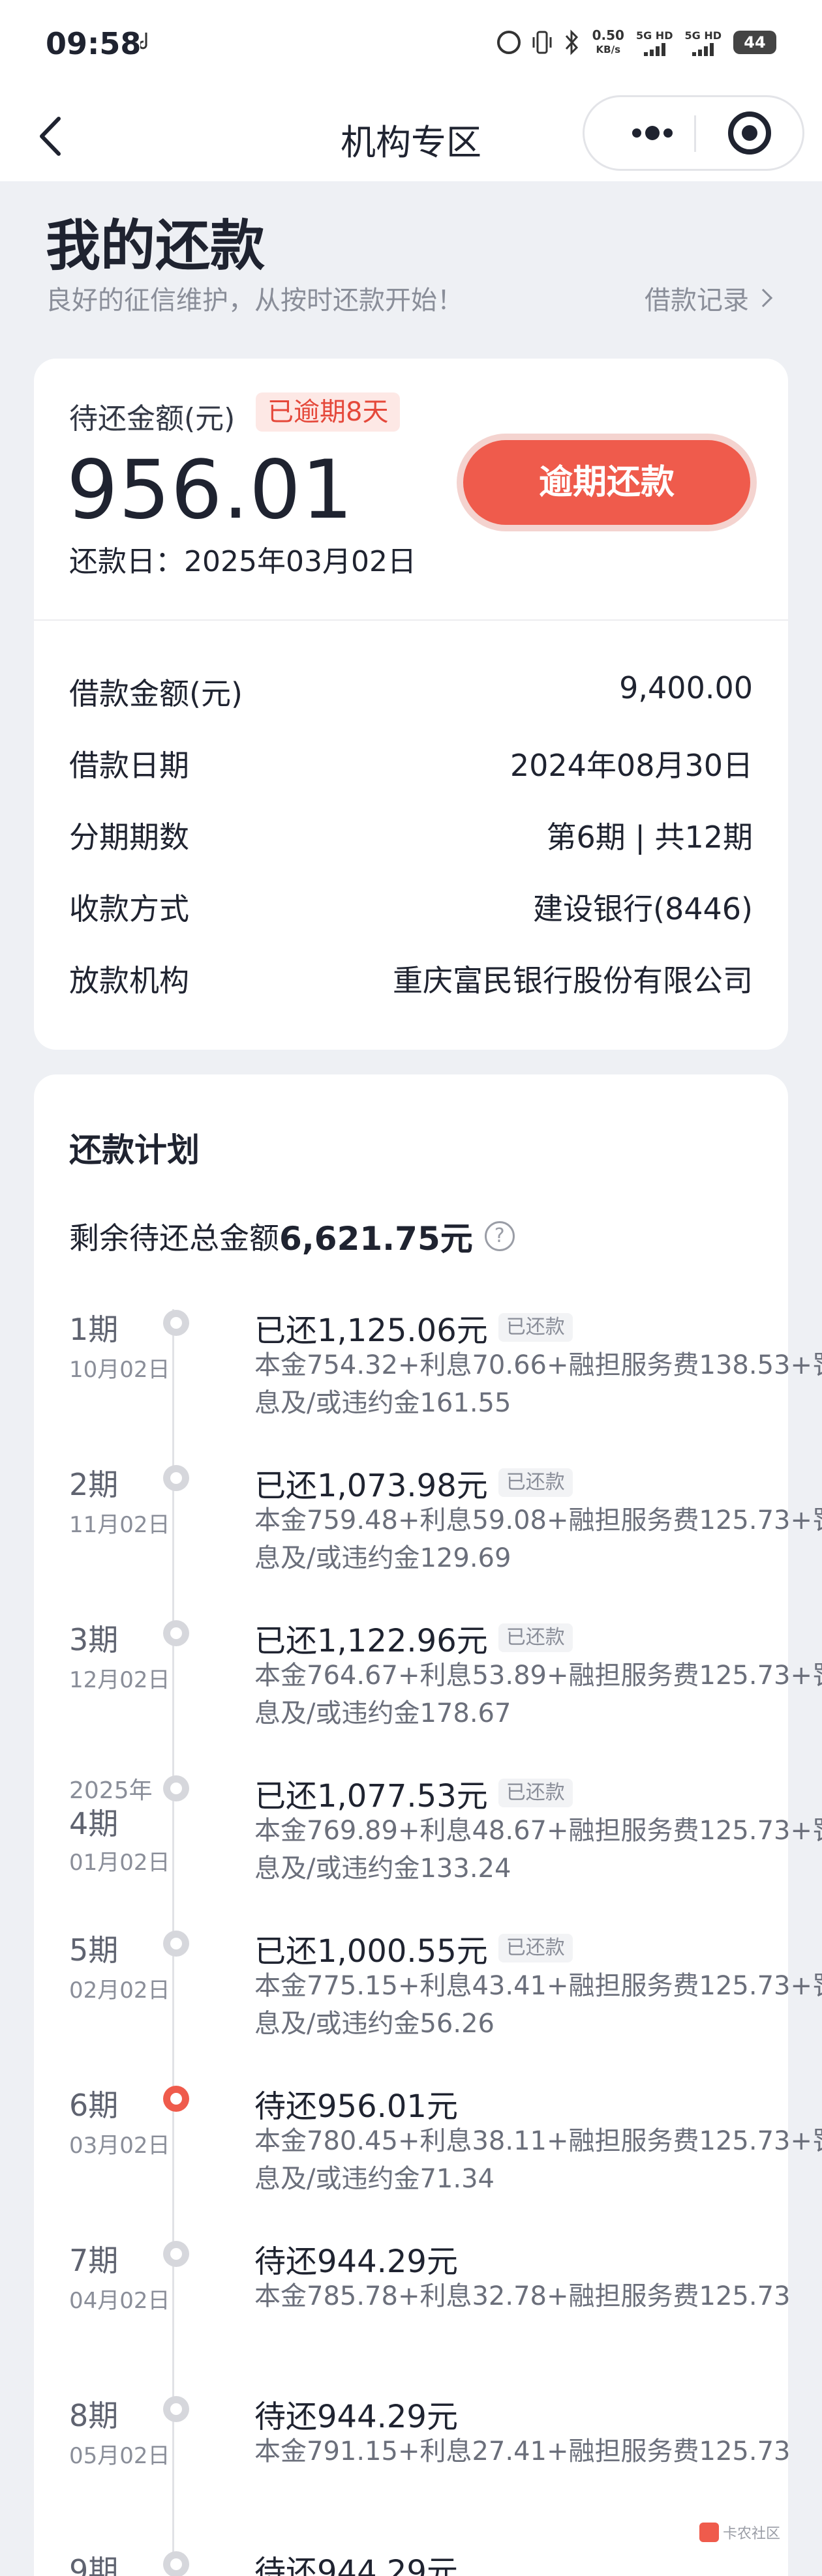 Image resolution: width=822 pixels, height=2576 pixels. Describe the element at coordinates (697, 301) in the screenshot. I see `loan-record-label: 借款记录` at that location.